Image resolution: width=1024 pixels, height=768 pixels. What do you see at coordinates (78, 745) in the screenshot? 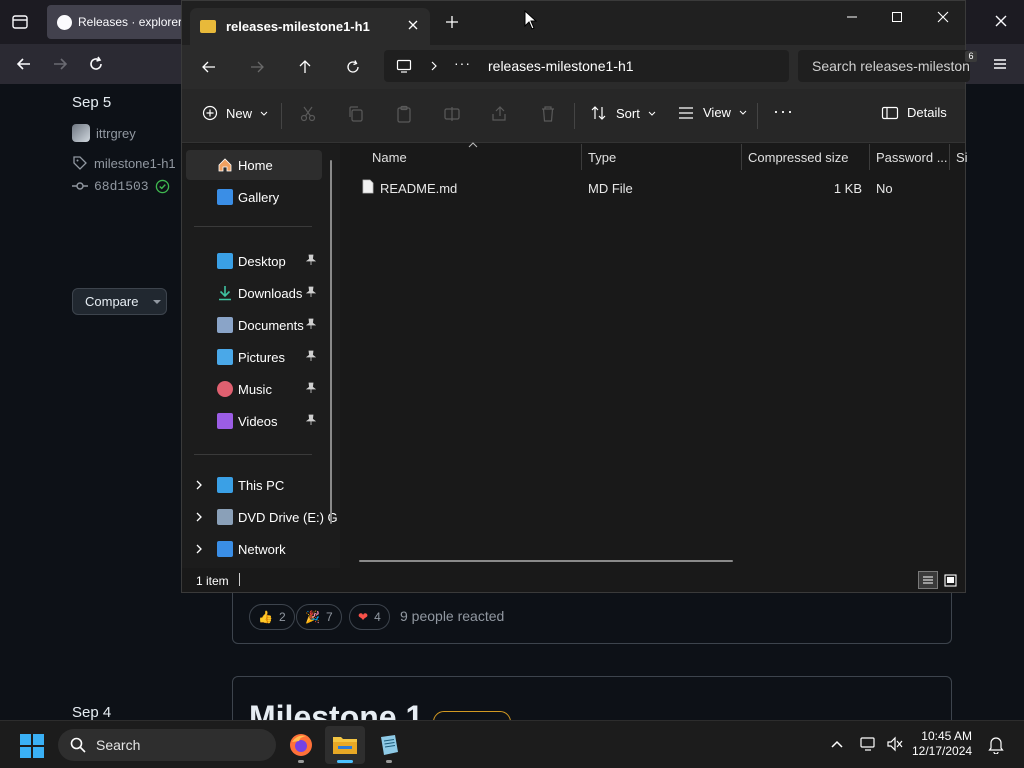
I see `search-icon` at bounding box center [78, 745].